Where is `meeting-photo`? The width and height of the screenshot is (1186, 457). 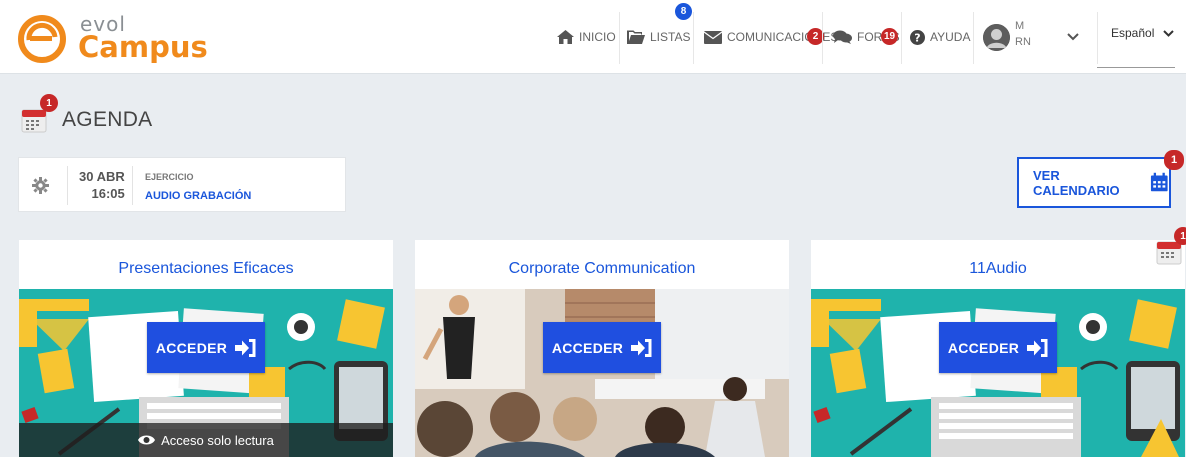
meeting-photo is located at coordinates (602, 373).